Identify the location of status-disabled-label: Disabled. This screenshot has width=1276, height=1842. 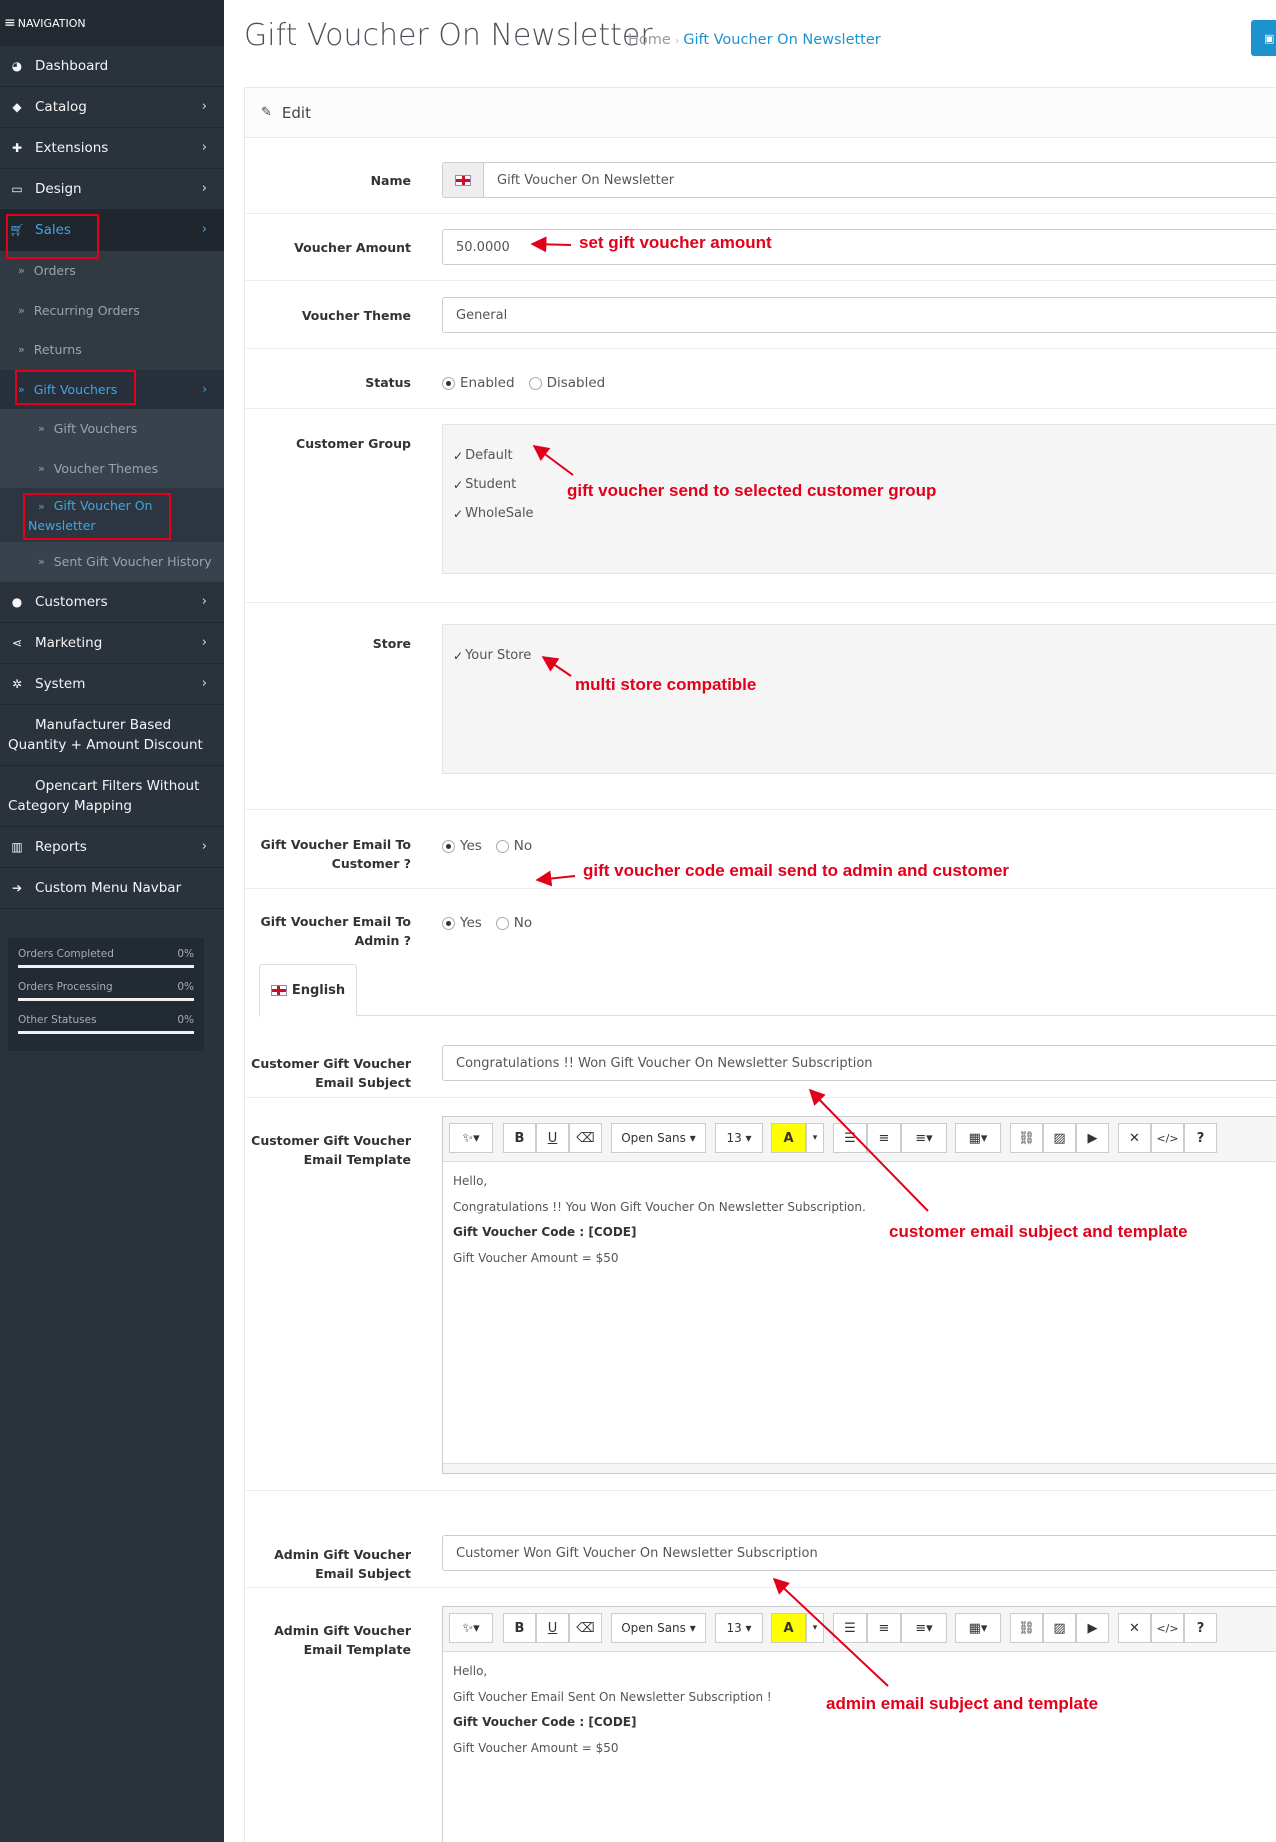
(576, 383).